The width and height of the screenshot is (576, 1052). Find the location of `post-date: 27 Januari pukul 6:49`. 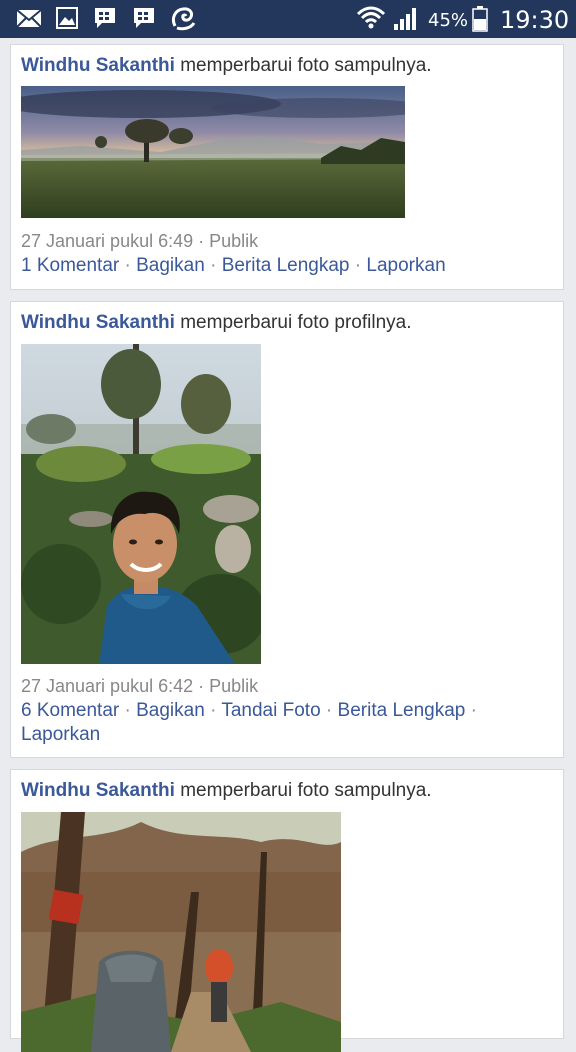

post-date: 27 Januari pukul 6:49 is located at coordinates (107, 241).